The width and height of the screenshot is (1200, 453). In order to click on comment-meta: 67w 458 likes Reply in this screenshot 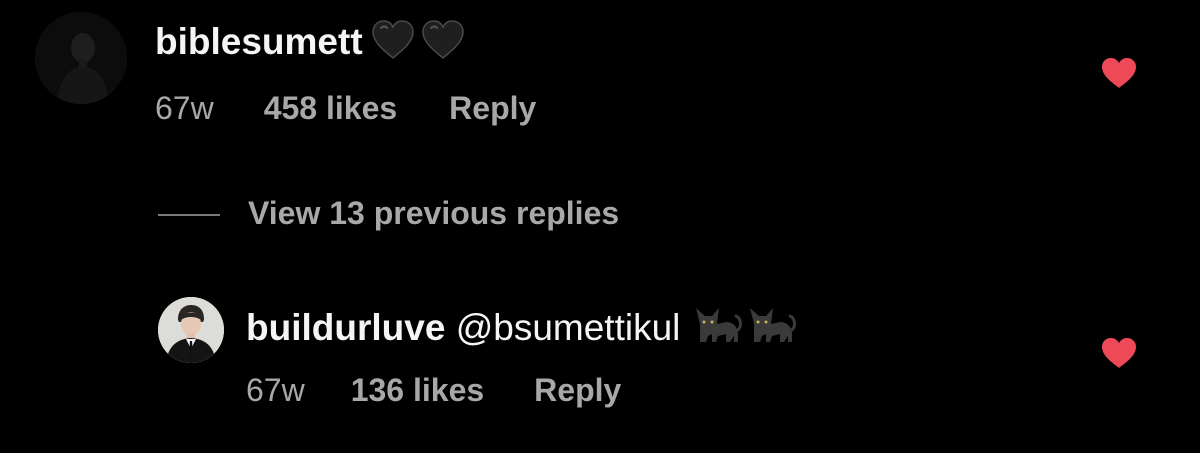, I will do `click(345, 108)`.